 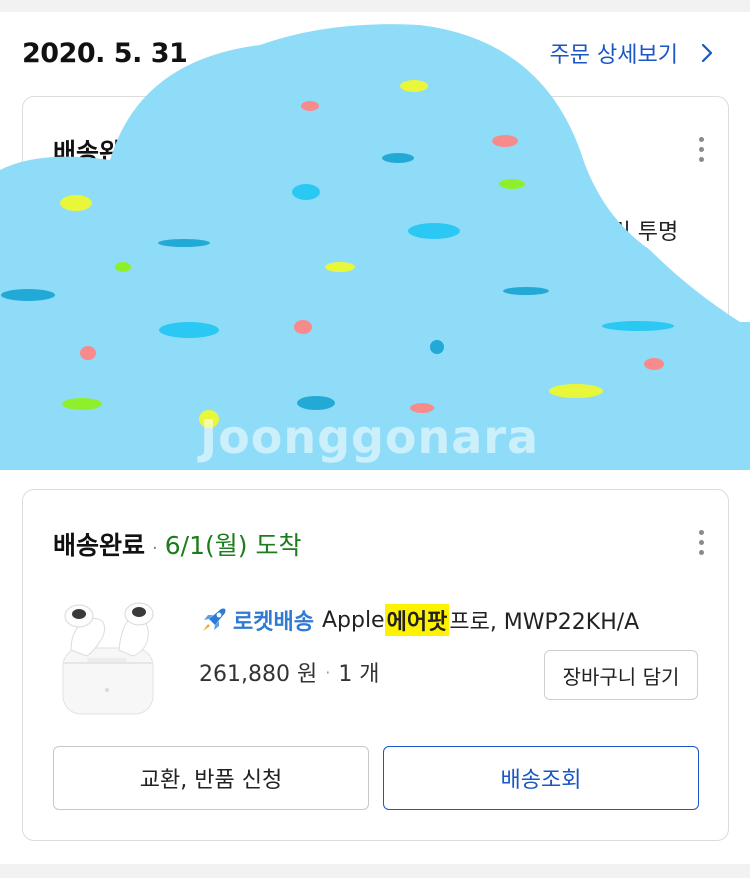 I want to click on shipment-status-row: 배송완료 ·, so click(x=109, y=151).